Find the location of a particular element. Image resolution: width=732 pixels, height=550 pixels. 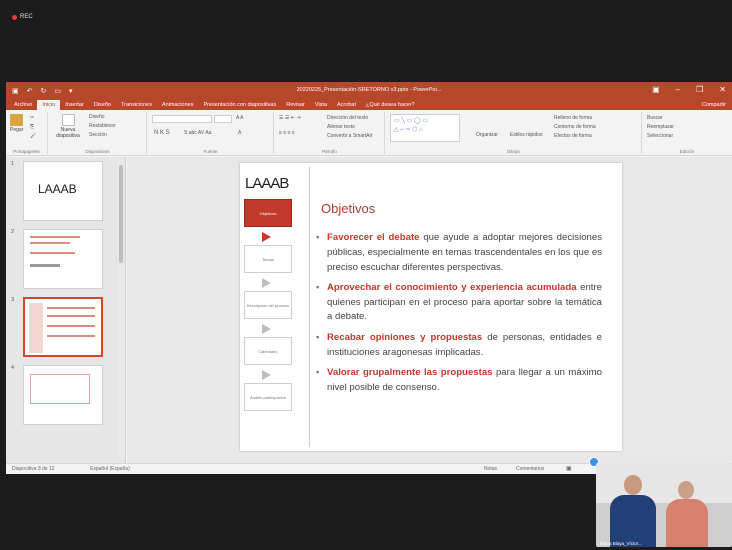

paste-button: Pegar is located at coordinates (16, 123).